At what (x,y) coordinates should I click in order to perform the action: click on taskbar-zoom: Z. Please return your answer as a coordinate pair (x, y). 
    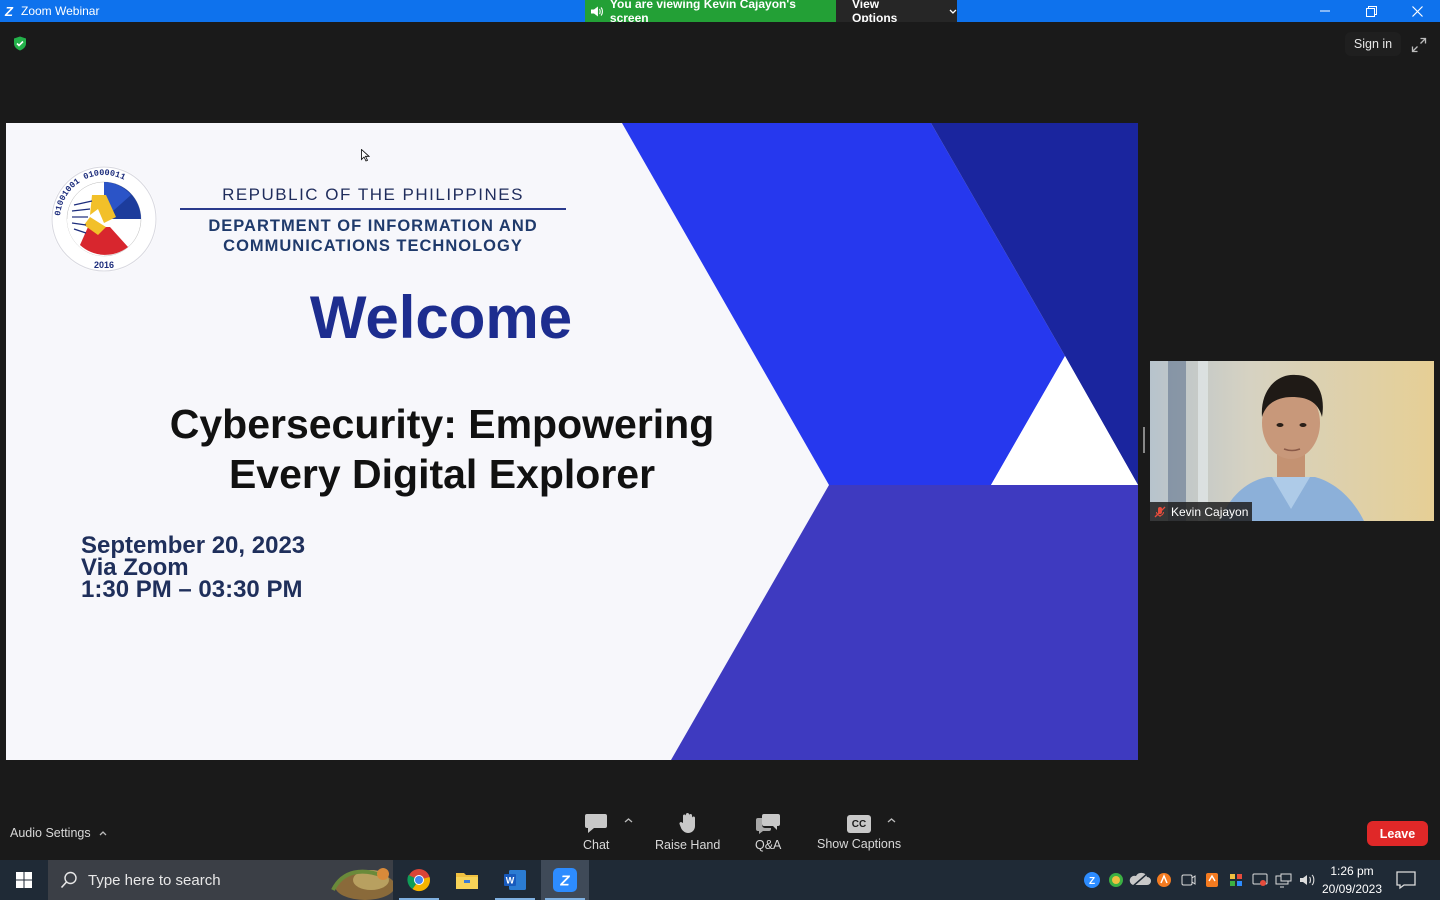
    Looking at the image, I should click on (565, 880).